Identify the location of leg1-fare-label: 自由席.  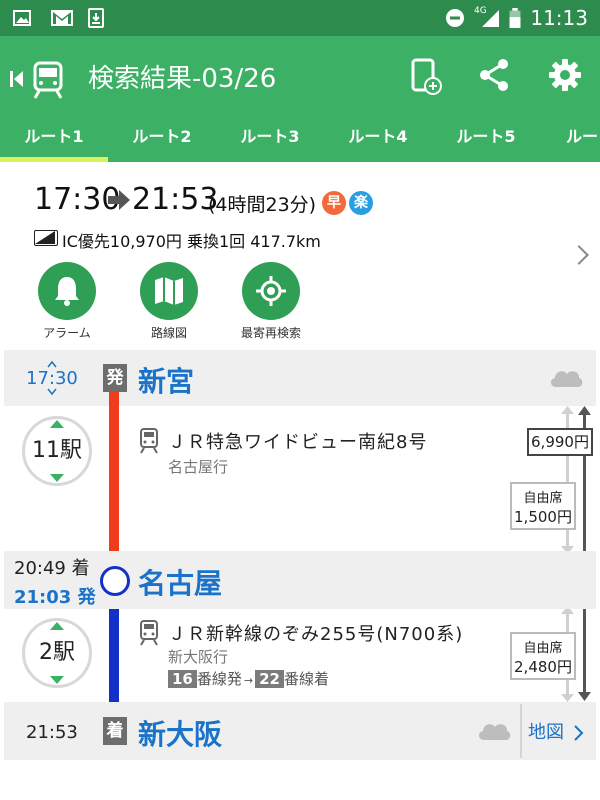
(543, 498).